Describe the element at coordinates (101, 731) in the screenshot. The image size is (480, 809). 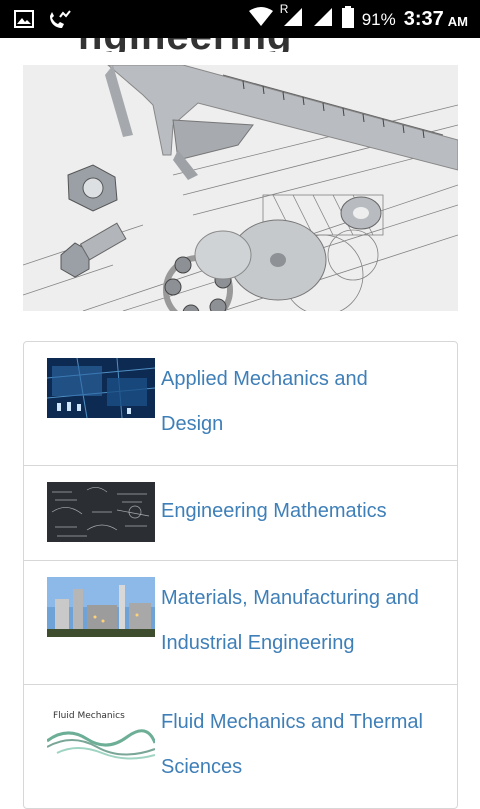
I see `fluid-mechanics-thumbnail: Fluid Mechanics` at that location.